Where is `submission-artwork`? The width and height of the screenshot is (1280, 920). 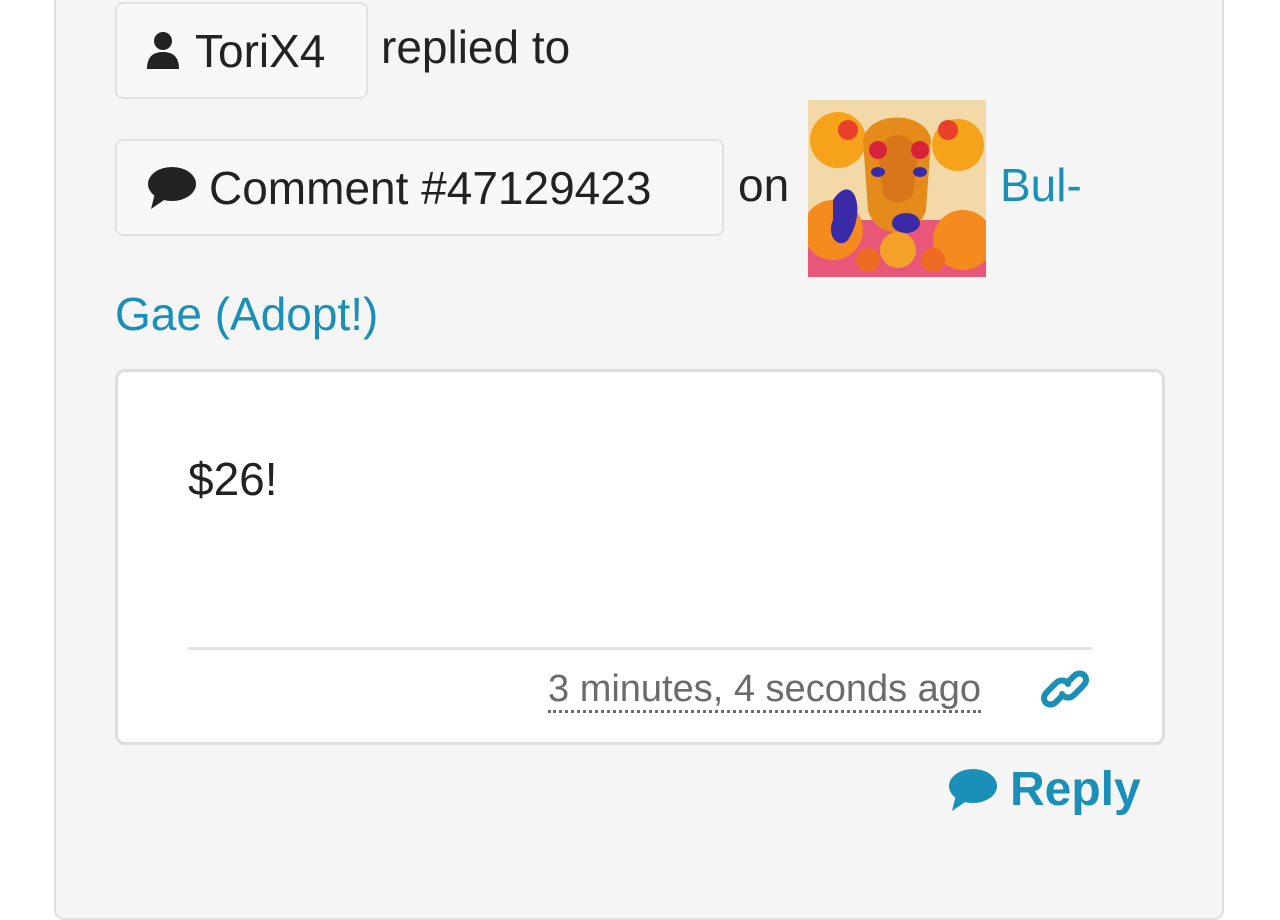 submission-artwork is located at coordinates (897, 188).